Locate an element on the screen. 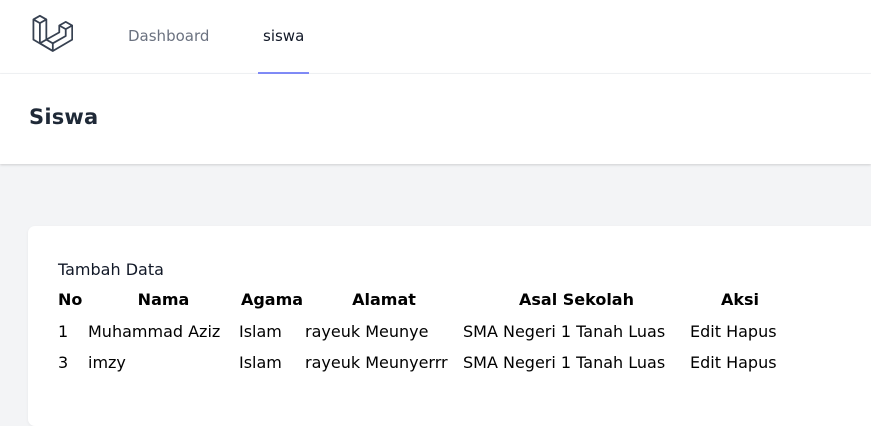  column-header-asal-sekolah: Asal Sekolah is located at coordinates (576, 299).